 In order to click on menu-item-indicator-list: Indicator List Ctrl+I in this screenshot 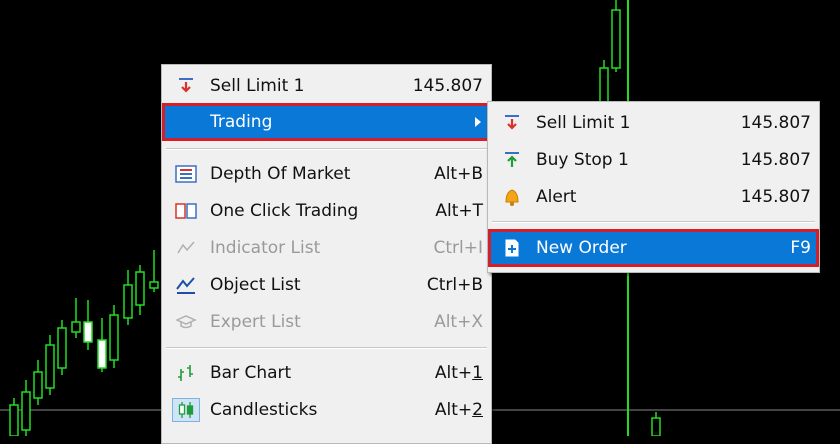, I will do `click(326, 248)`.